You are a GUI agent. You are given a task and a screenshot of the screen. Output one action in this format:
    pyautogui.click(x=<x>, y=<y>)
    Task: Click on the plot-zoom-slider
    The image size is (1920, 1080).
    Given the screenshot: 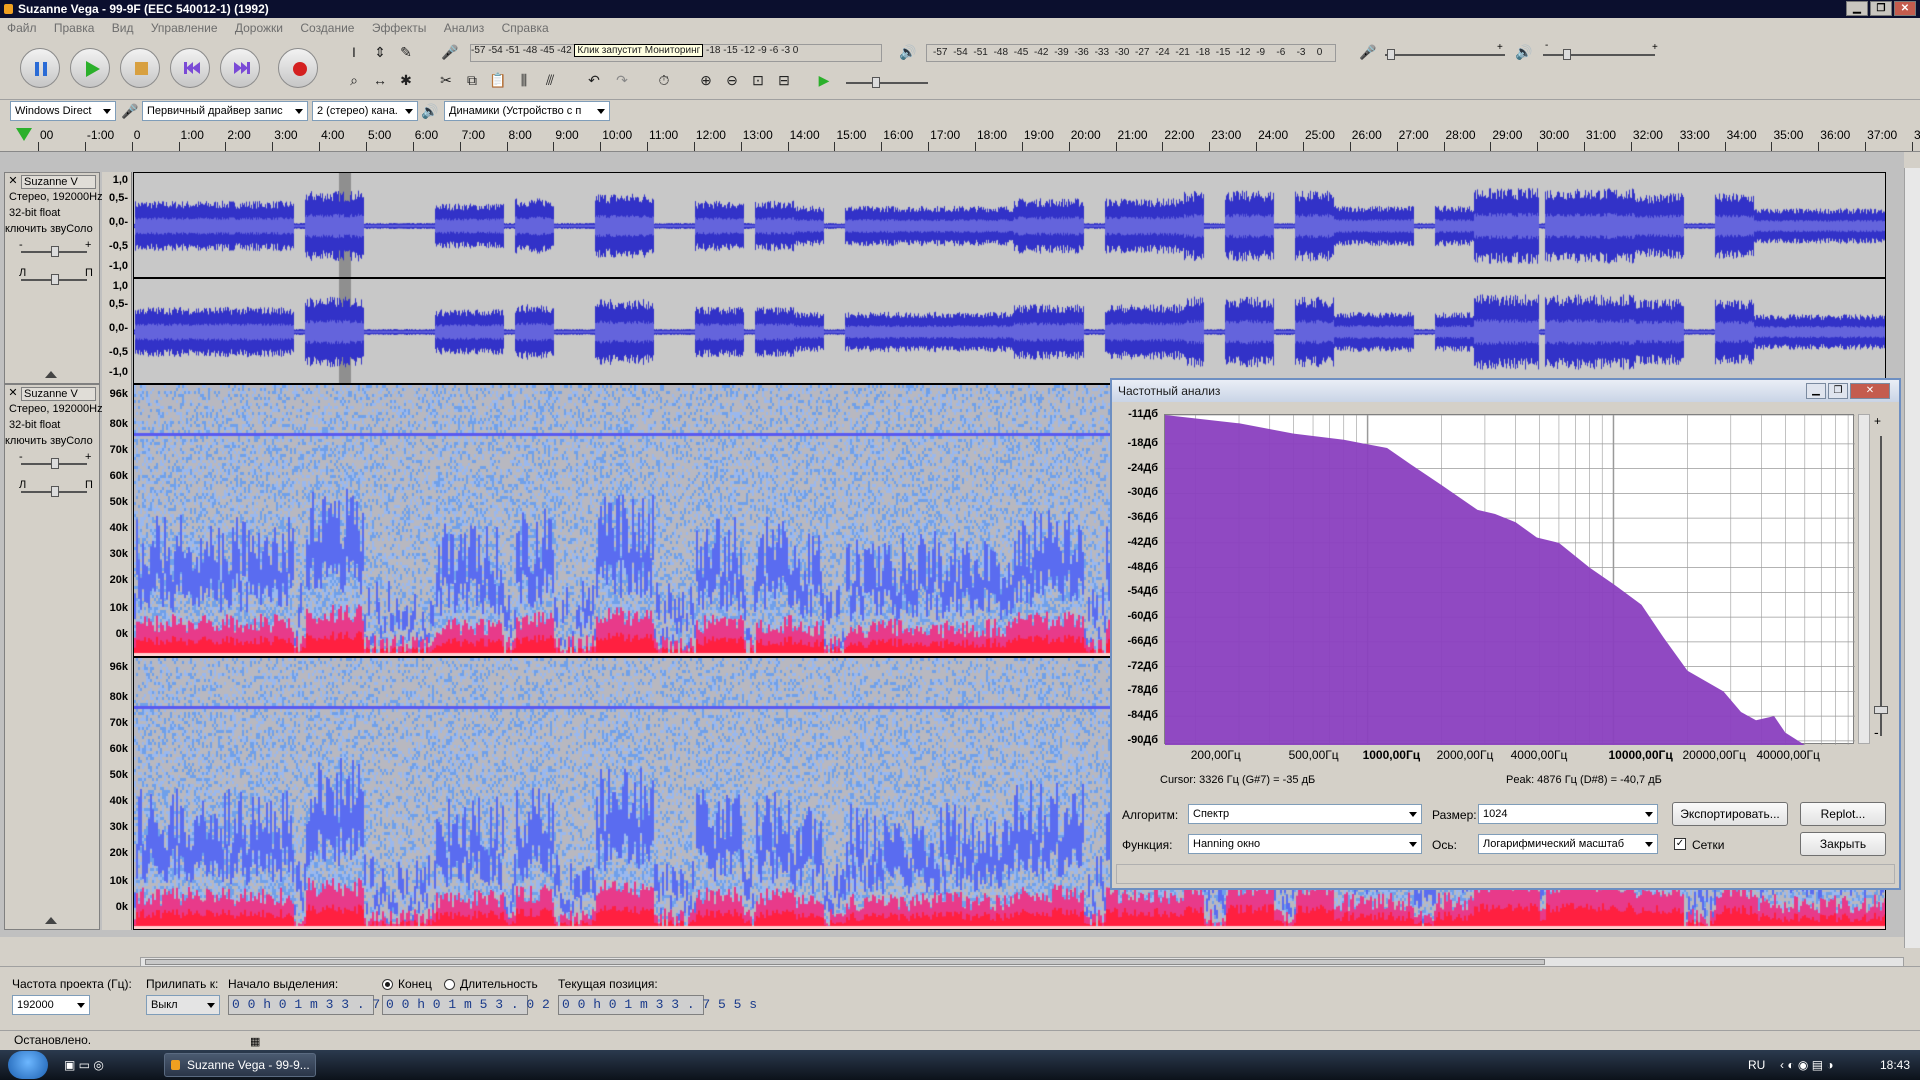 What is the action you would take?
    pyautogui.click(x=1881, y=586)
    